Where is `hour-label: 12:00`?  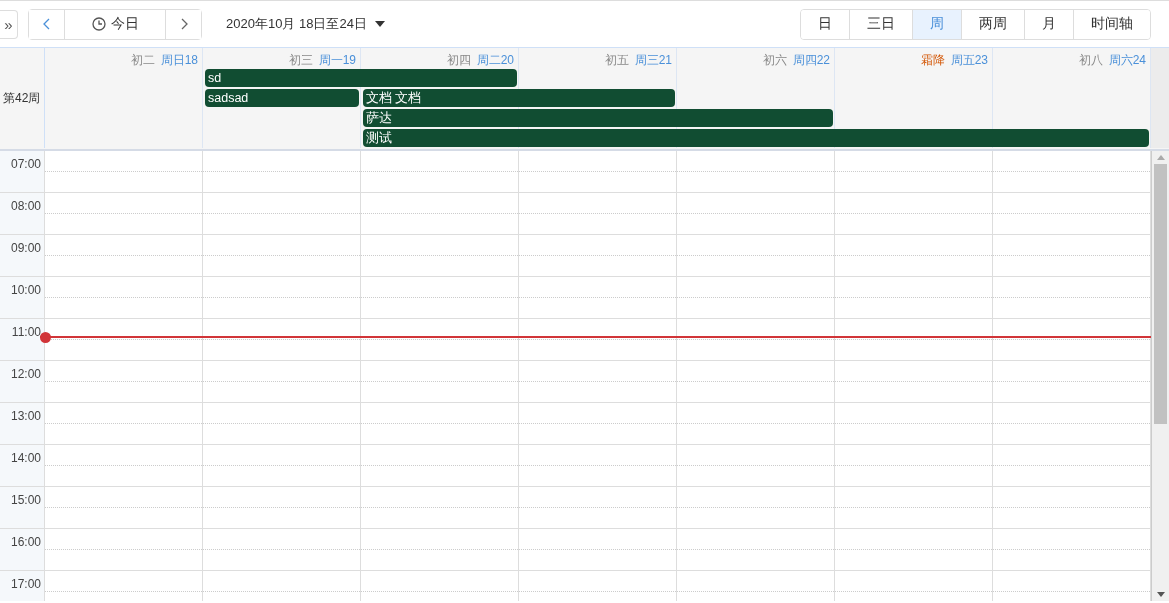 hour-label: 12:00 is located at coordinates (25, 374).